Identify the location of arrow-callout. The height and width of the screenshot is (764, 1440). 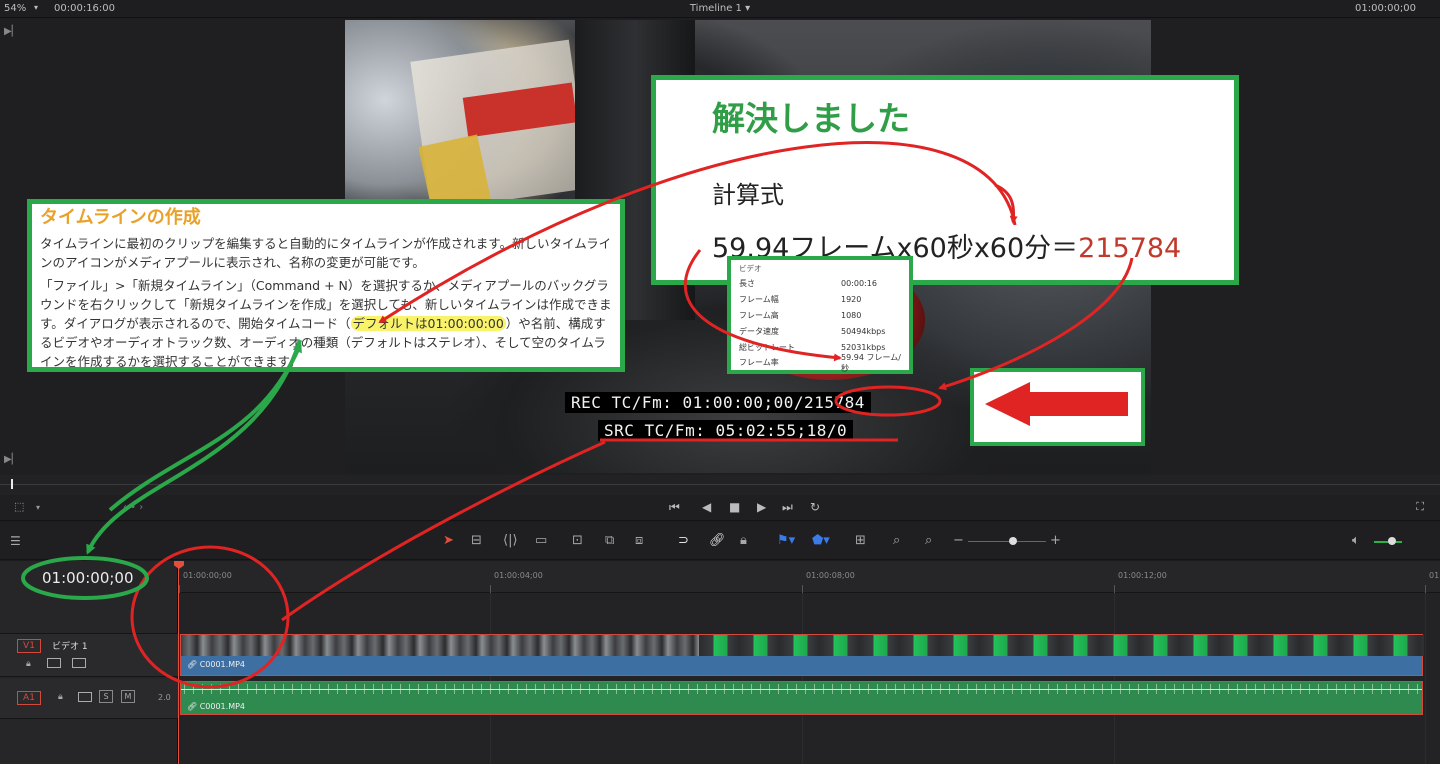
(1057, 407).